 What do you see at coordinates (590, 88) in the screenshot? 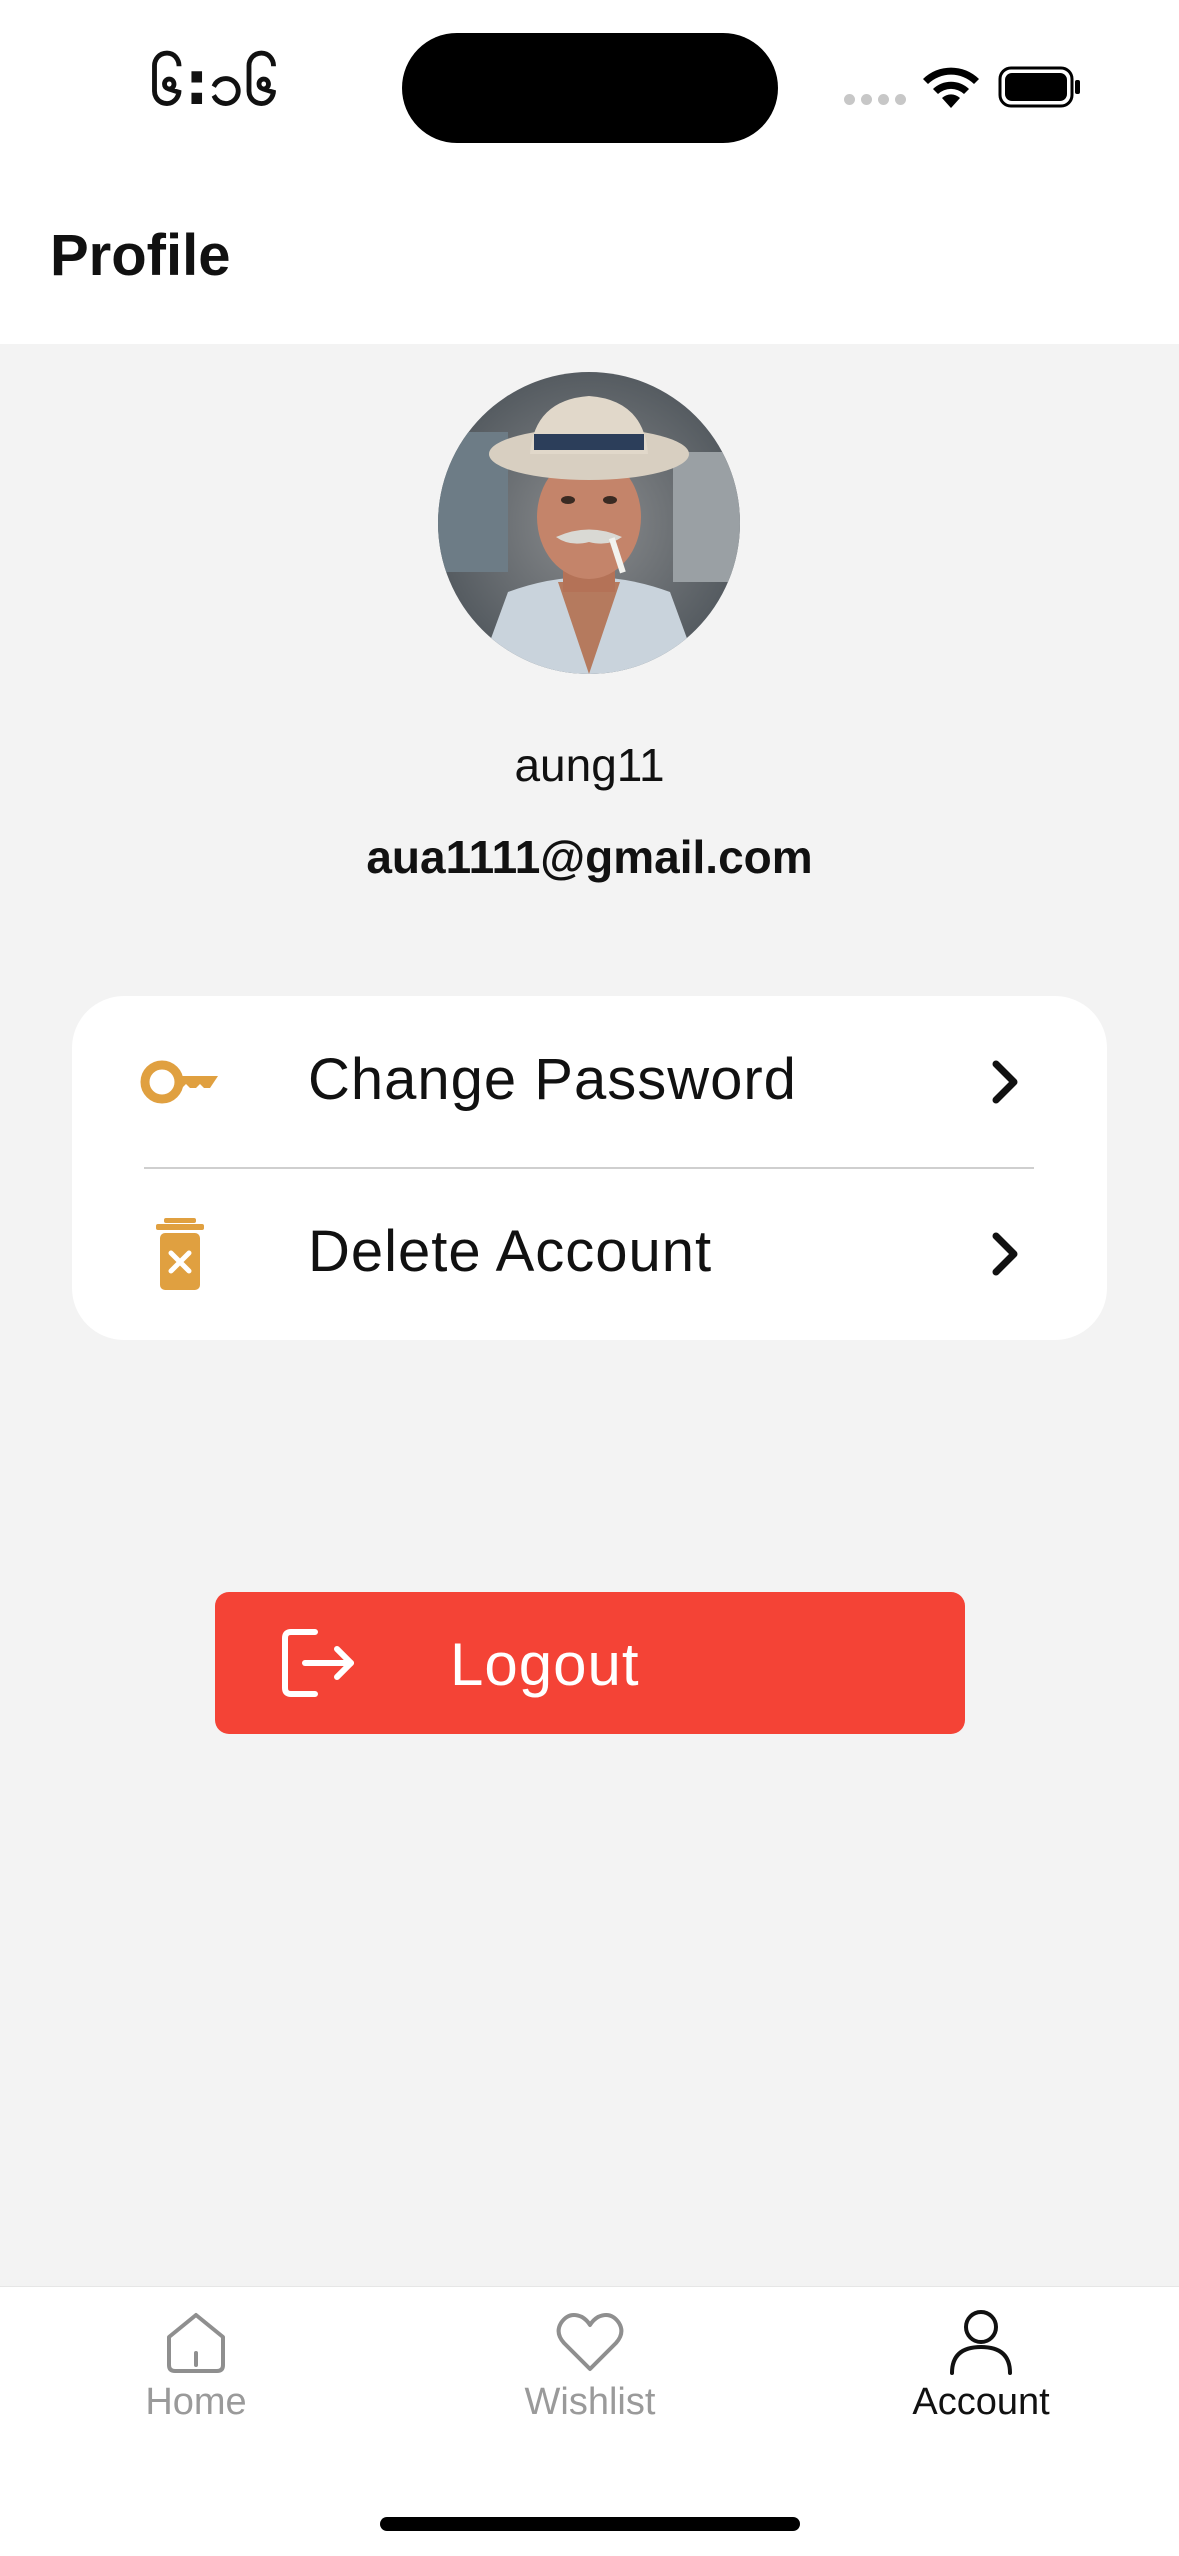
I see `dynamic-island` at bounding box center [590, 88].